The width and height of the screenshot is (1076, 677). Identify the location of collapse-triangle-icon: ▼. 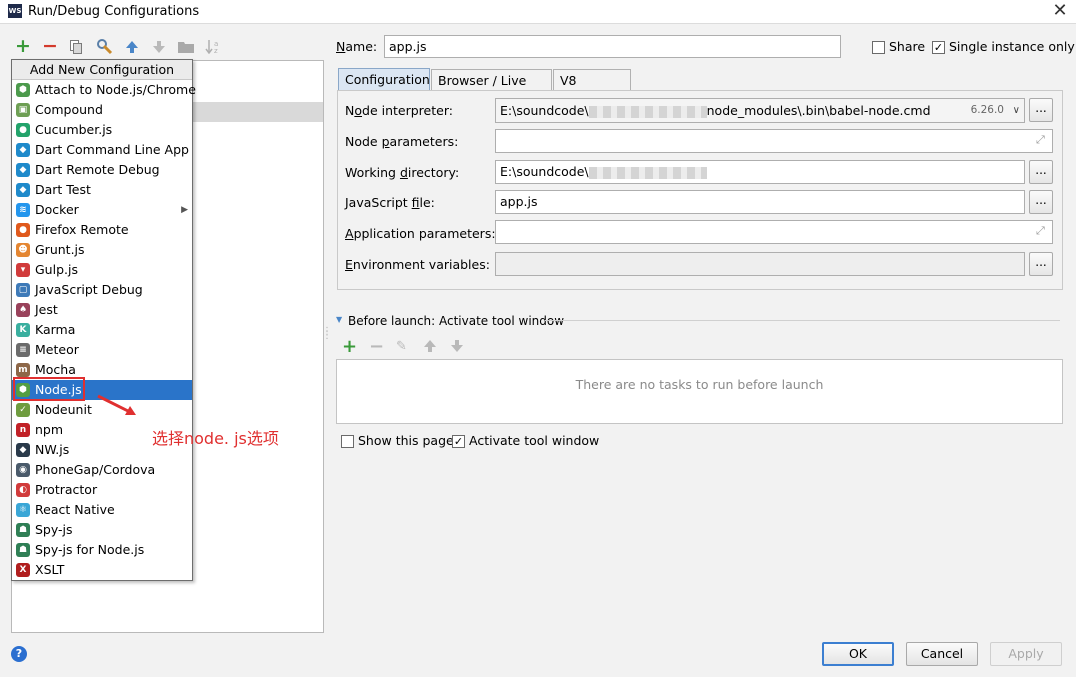
(339, 319).